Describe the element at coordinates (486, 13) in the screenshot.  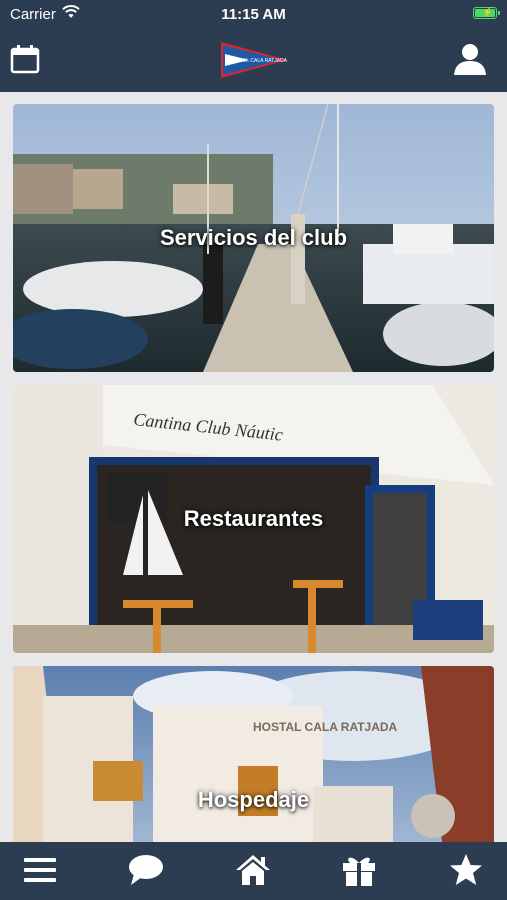
I see `battery-icon: ⚡` at that location.